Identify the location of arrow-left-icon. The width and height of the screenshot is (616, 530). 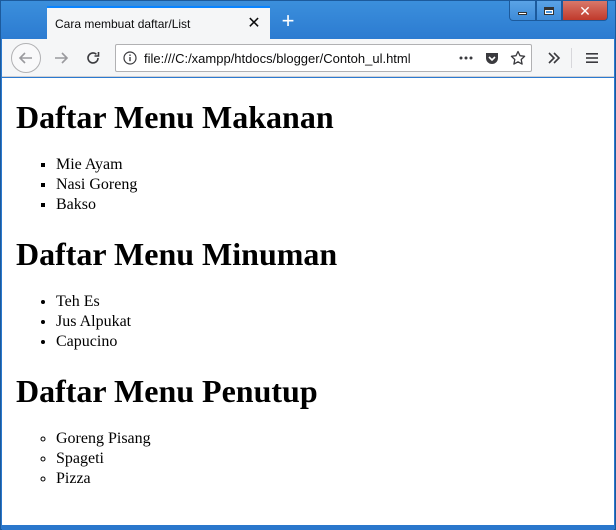
(25, 58).